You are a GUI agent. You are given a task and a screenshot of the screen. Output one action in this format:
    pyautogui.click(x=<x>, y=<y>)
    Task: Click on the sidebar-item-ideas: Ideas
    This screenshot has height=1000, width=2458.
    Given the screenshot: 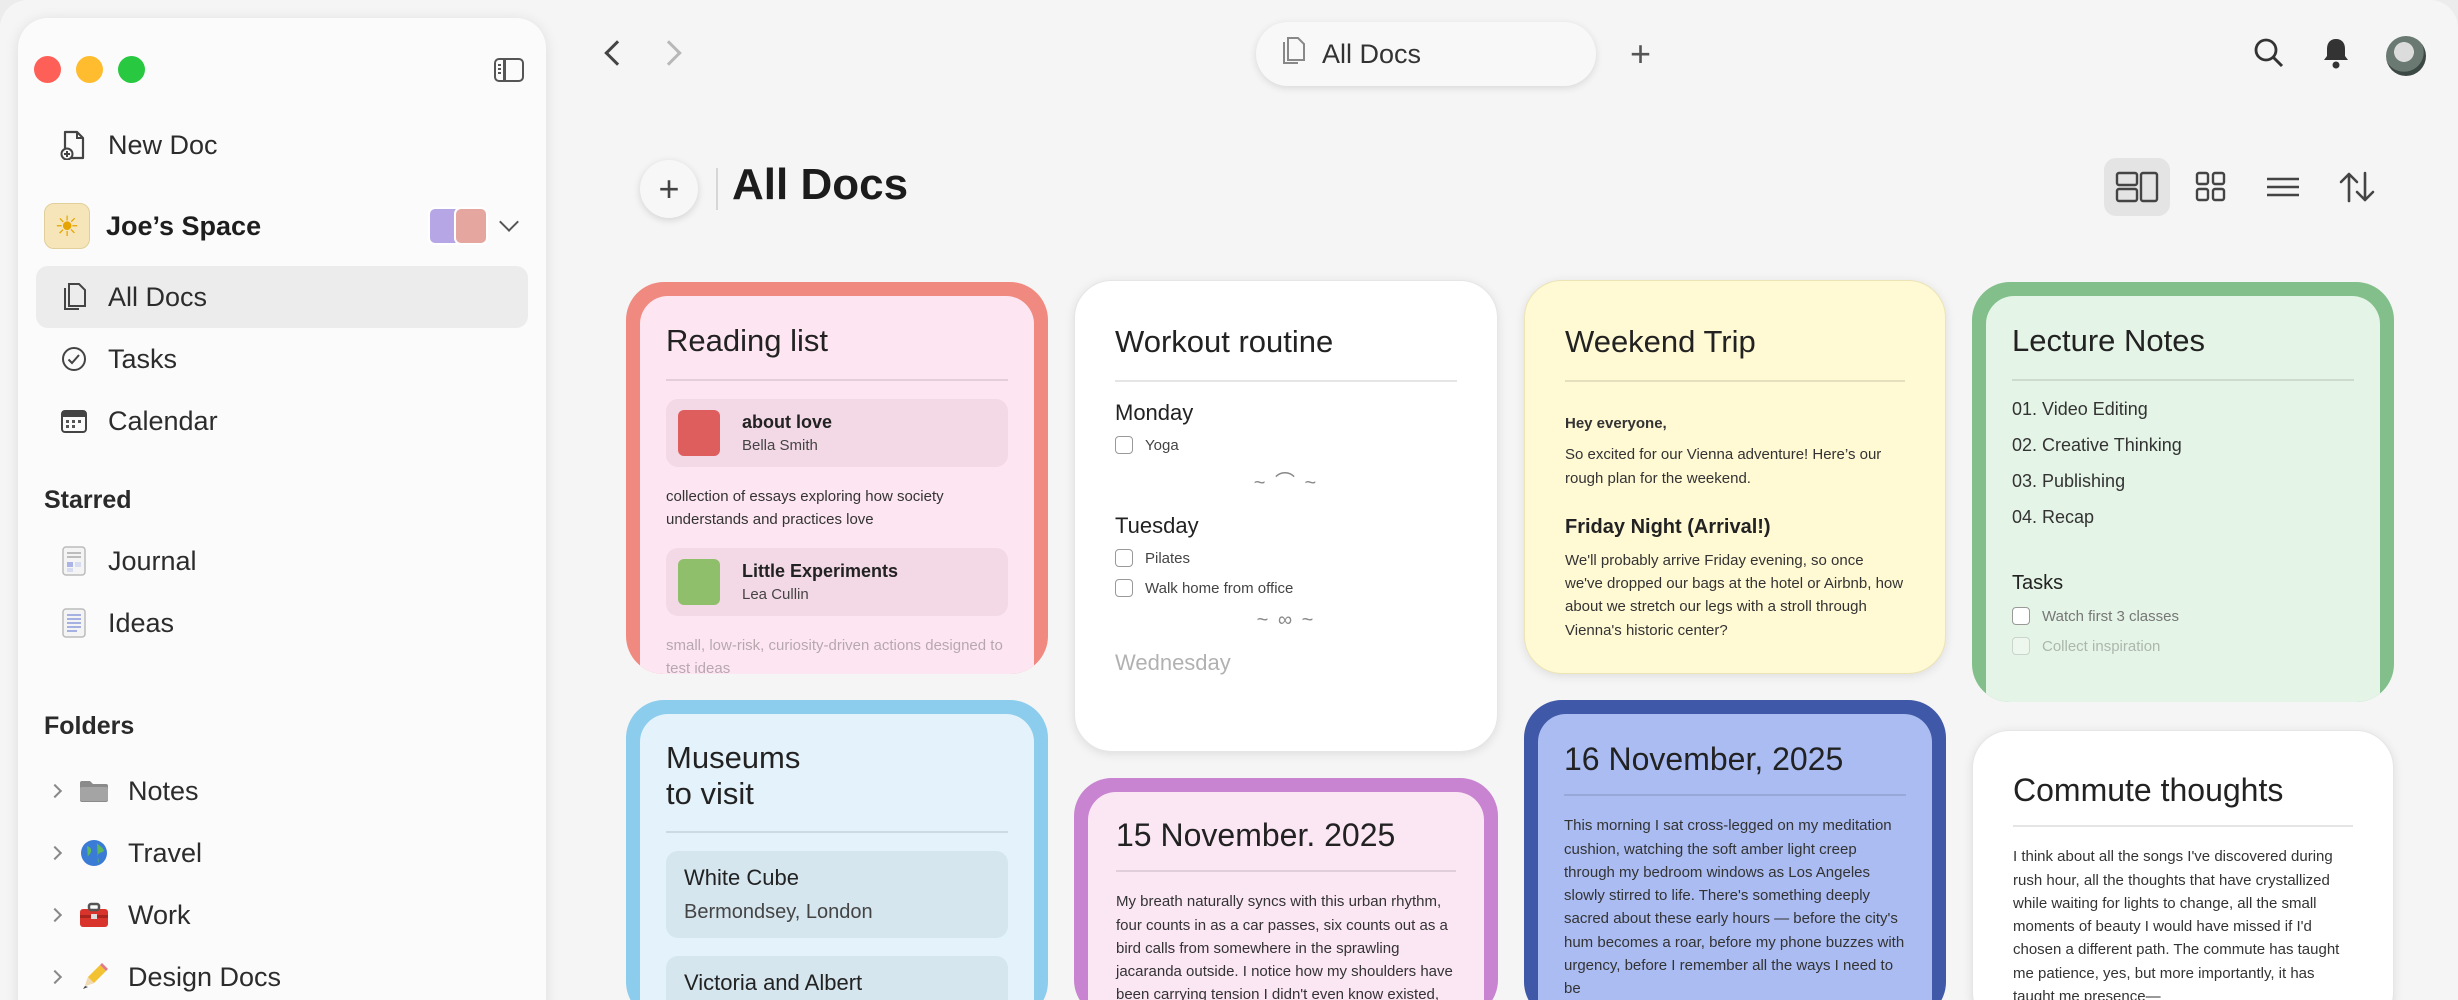 What is the action you would take?
    pyautogui.click(x=282, y=623)
    